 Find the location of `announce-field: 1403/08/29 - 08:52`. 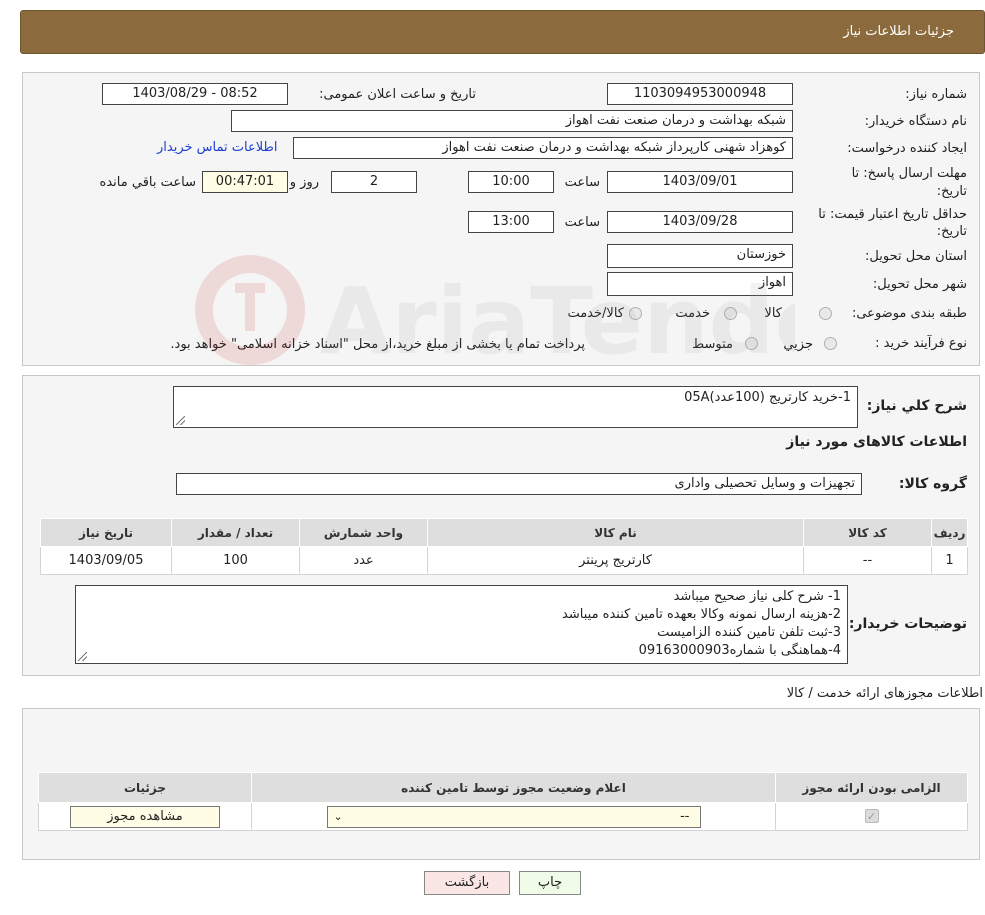

announce-field: 1403/08/29 - 08:52 is located at coordinates (195, 94).